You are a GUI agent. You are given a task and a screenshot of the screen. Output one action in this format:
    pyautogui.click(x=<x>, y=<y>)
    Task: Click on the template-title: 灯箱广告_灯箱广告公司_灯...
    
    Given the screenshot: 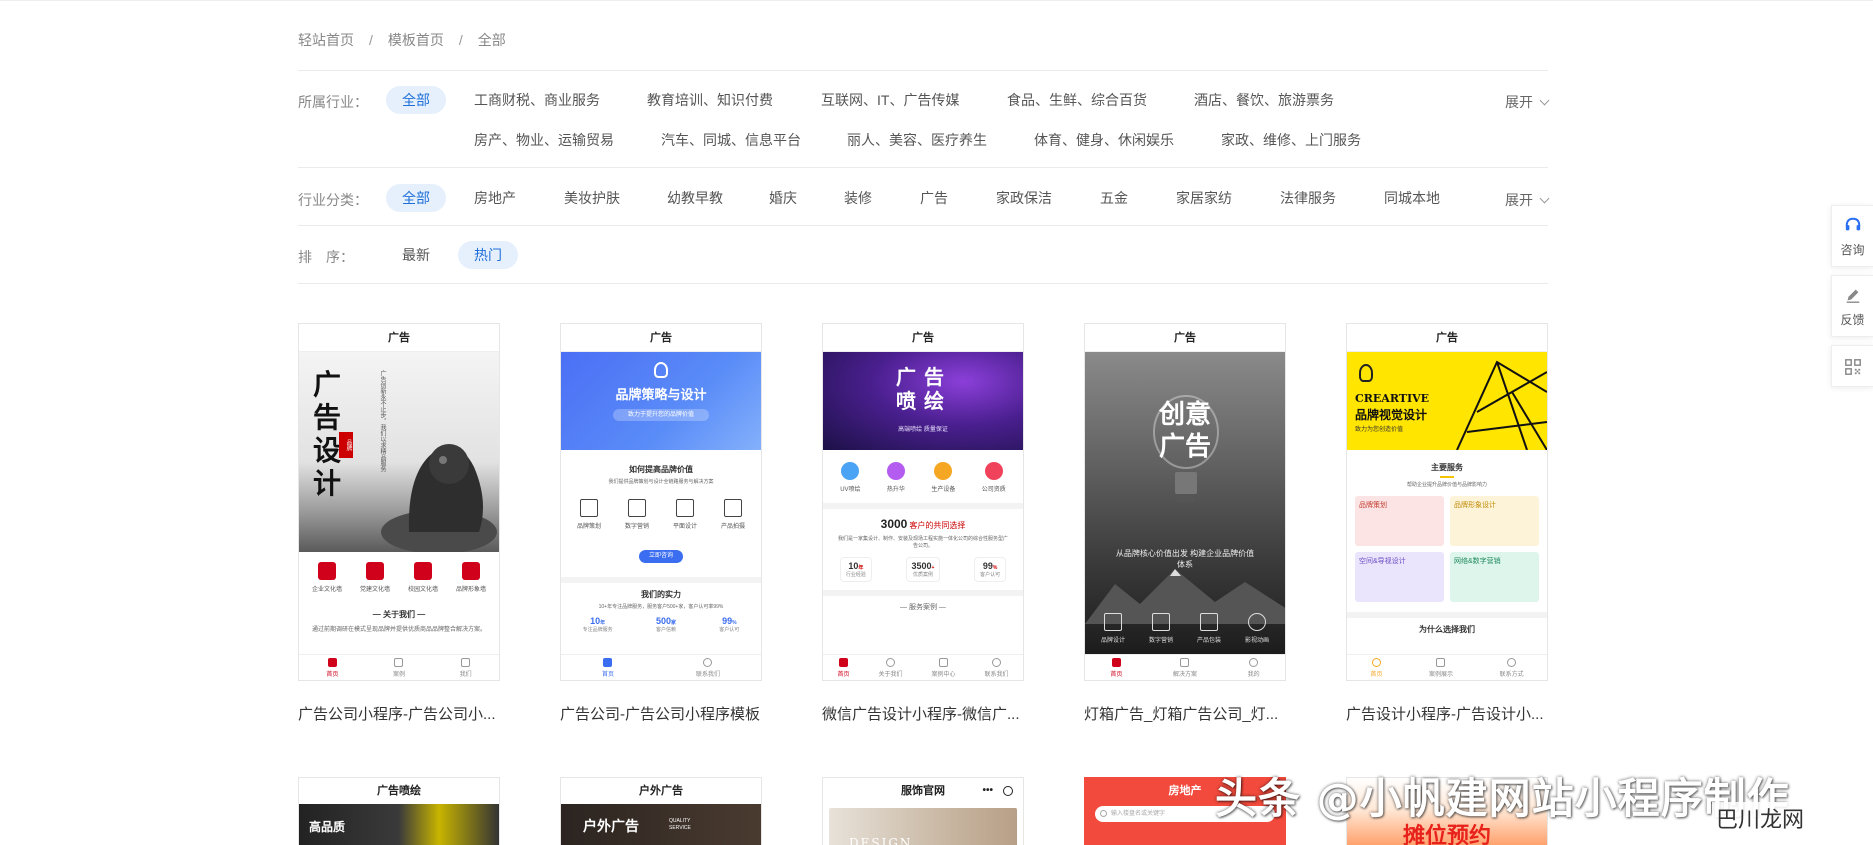 What is the action you would take?
    pyautogui.click(x=1185, y=713)
    